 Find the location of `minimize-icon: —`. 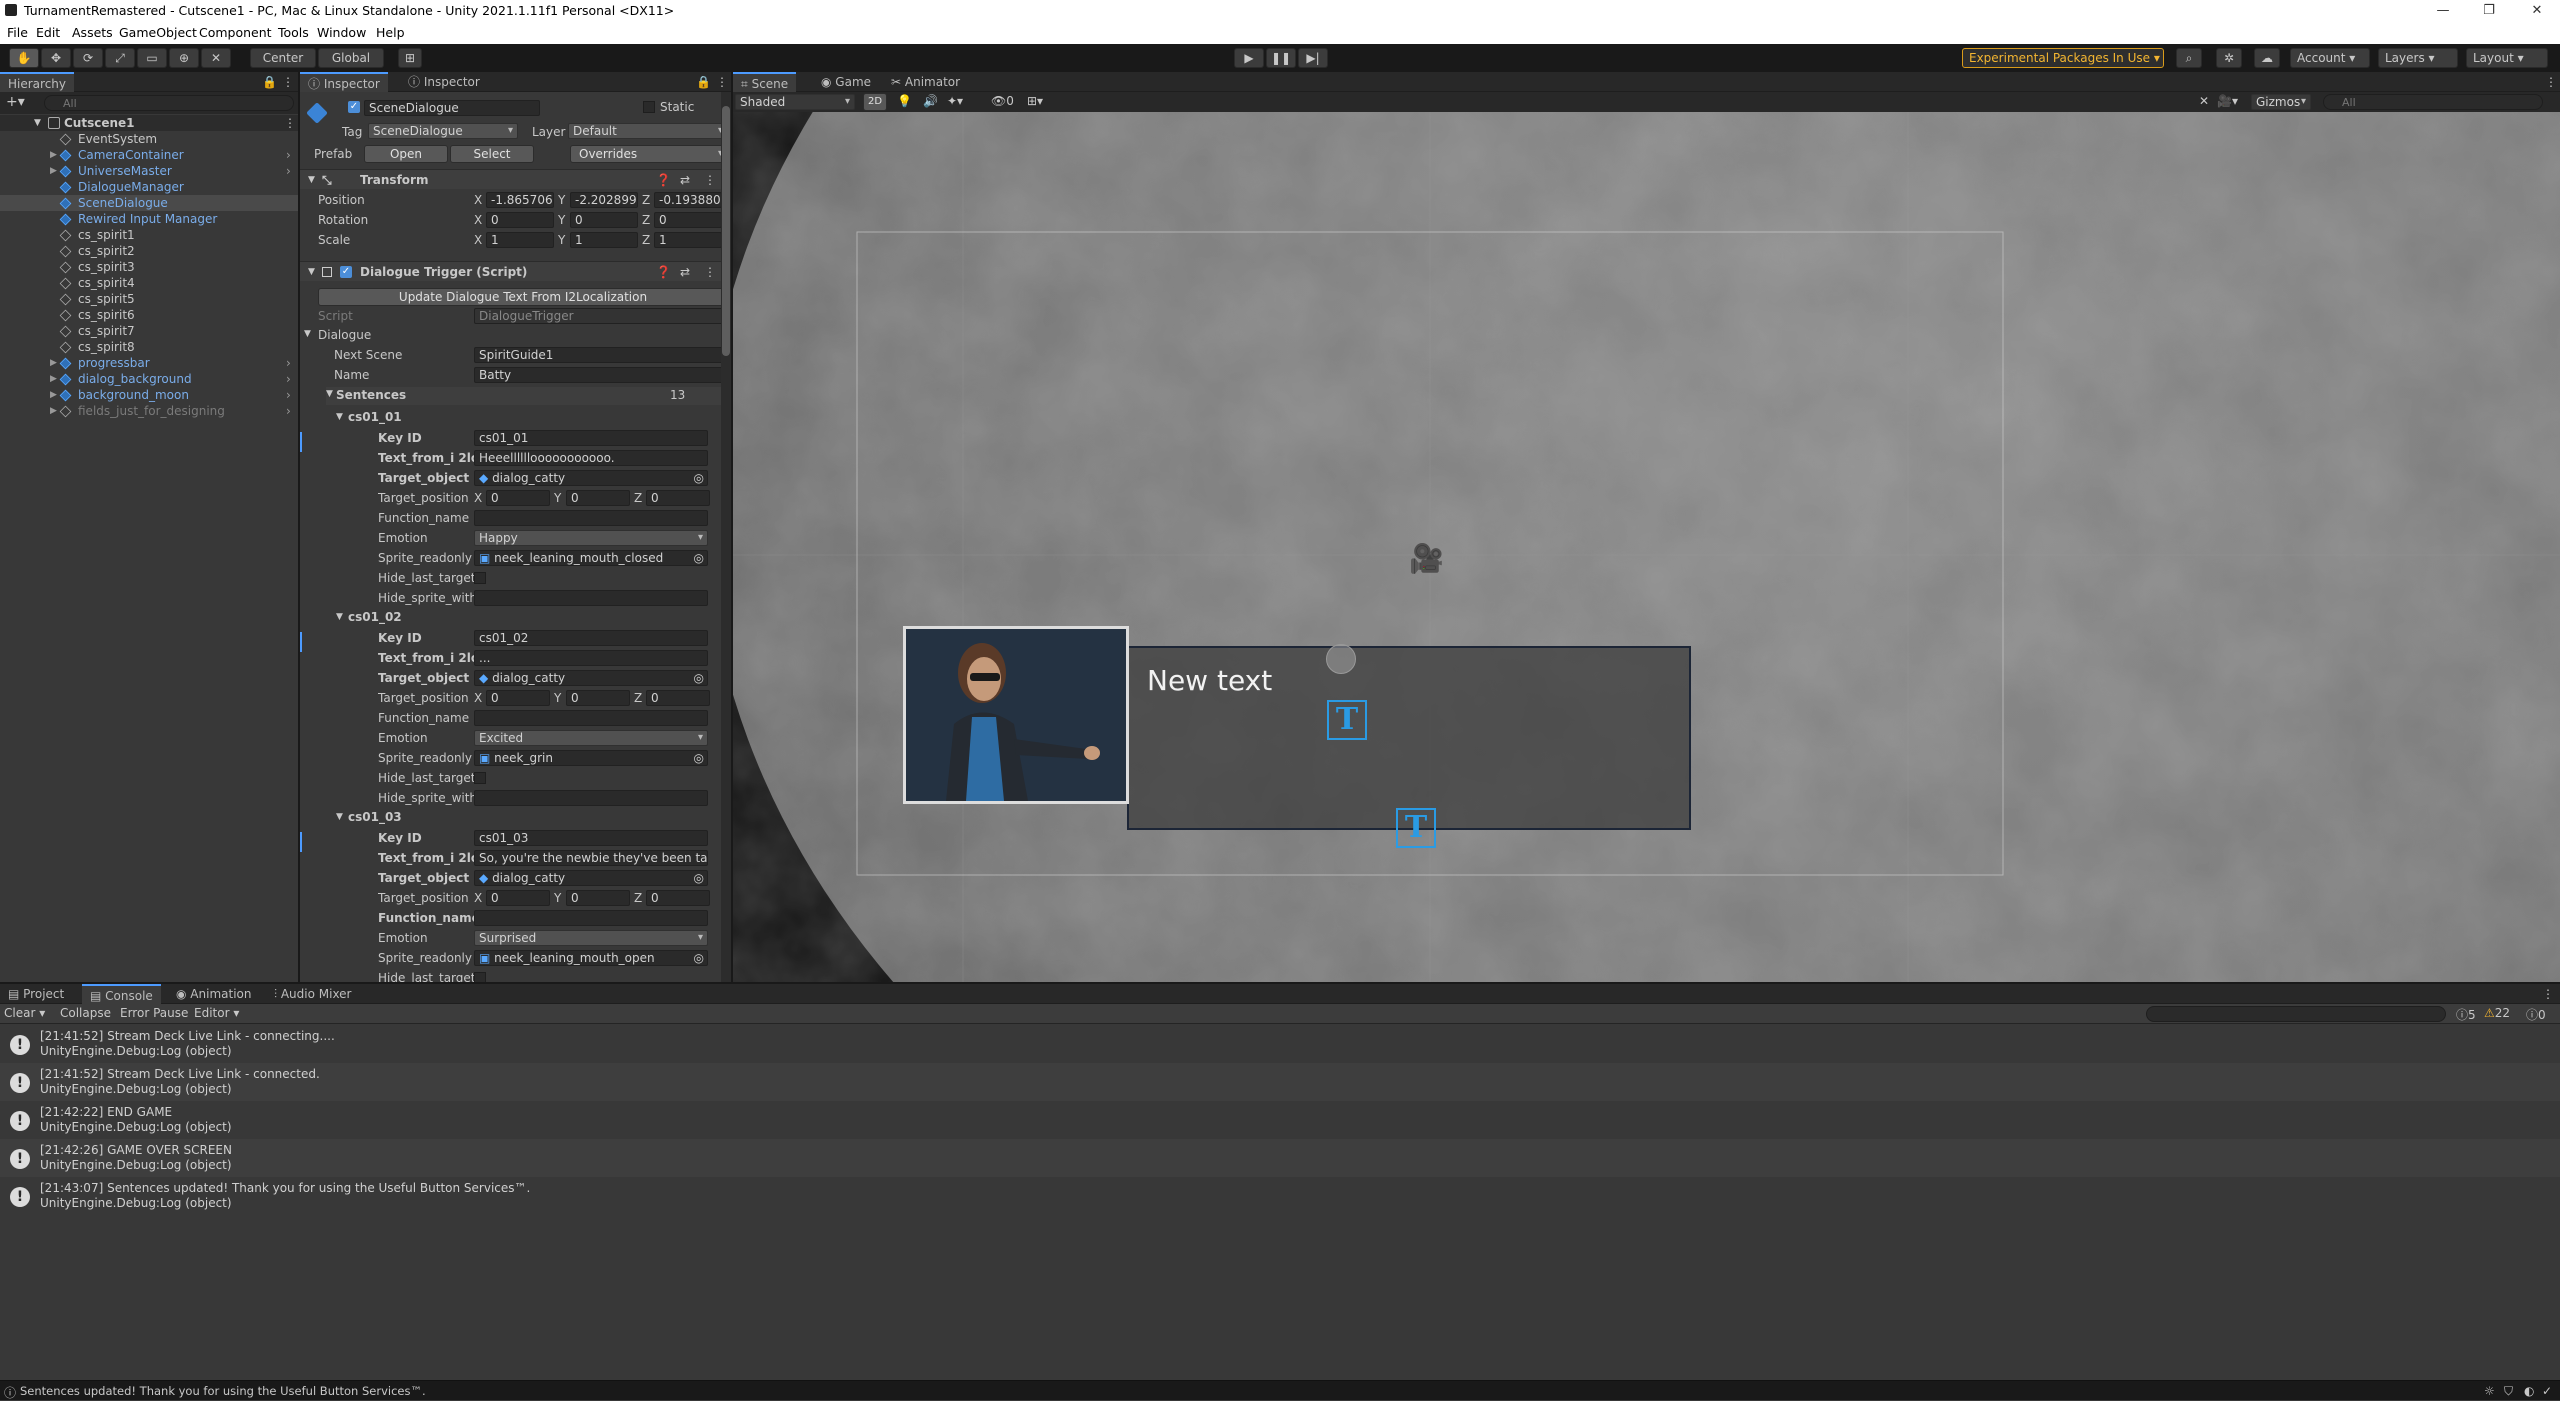

minimize-icon: — is located at coordinates (2443, 11).